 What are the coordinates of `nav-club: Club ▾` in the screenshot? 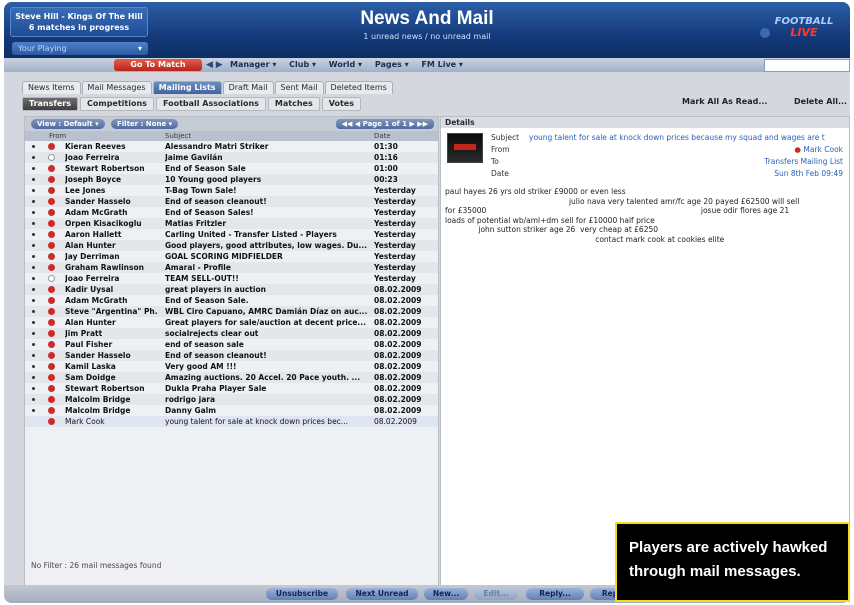 It's located at (302, 64).